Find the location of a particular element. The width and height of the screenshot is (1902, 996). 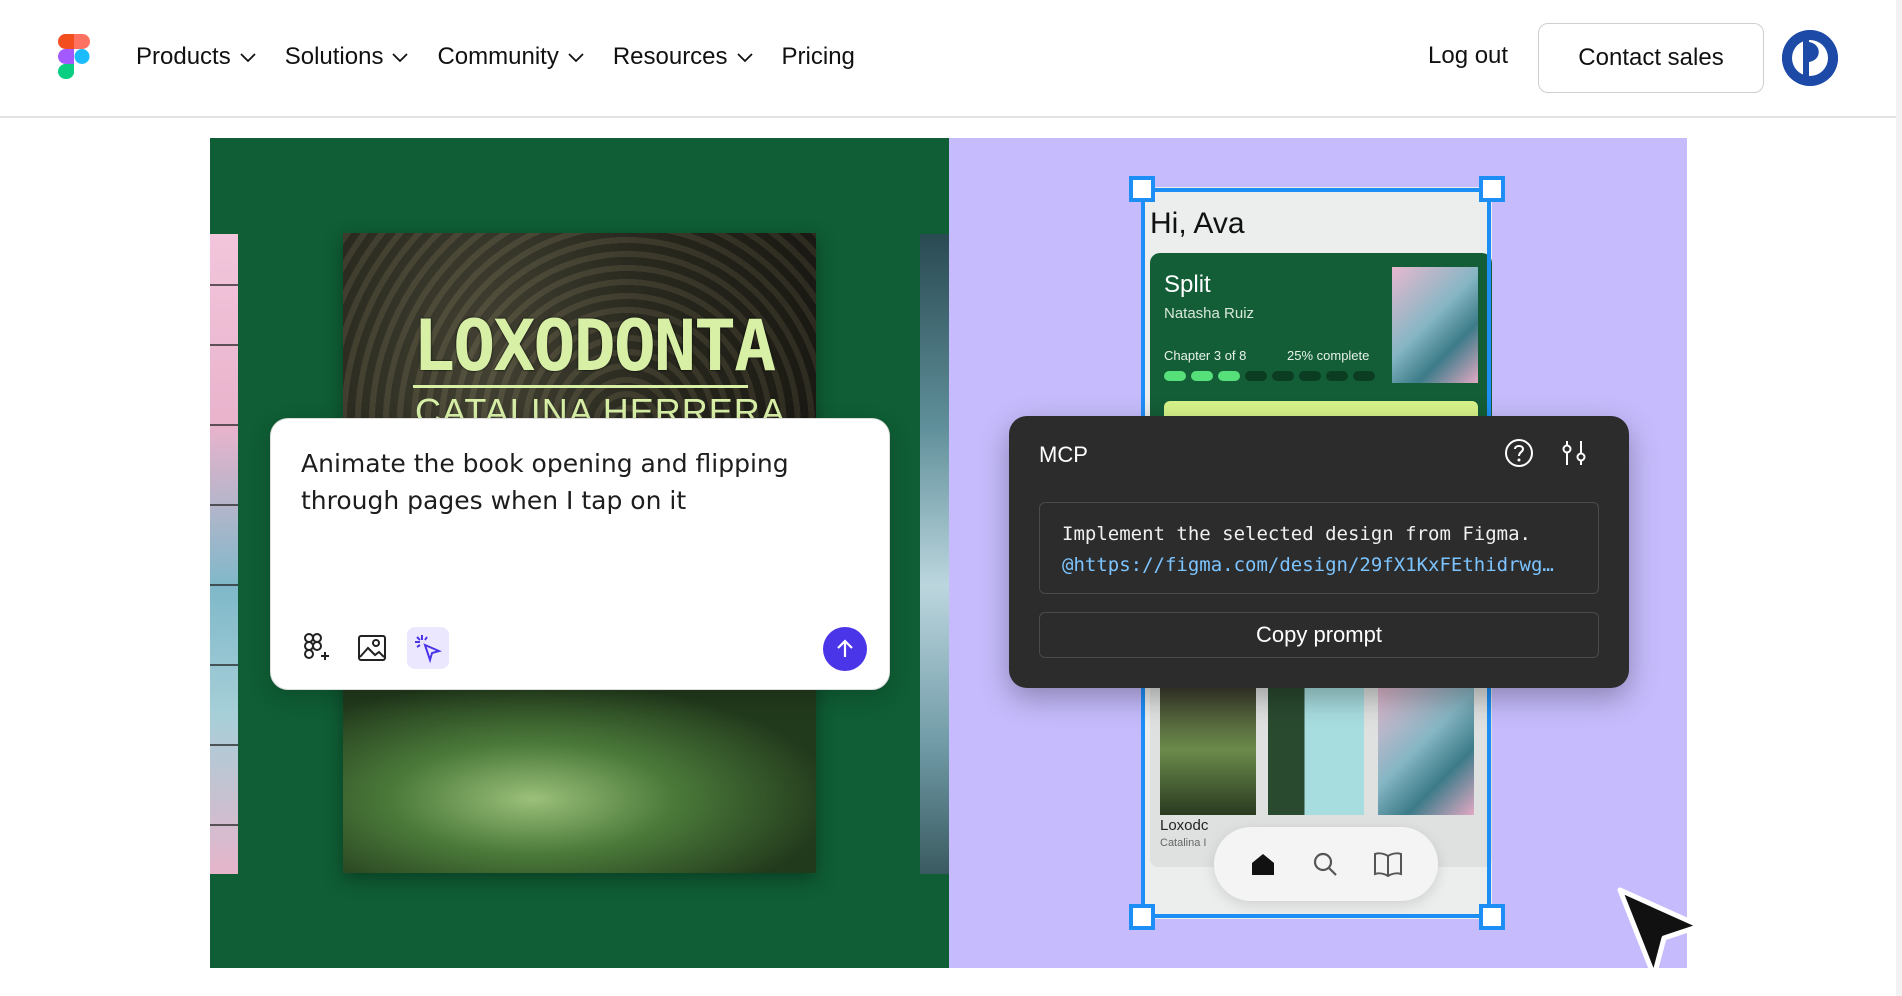

arrow-up-icon is located at coordinates (845, 648).